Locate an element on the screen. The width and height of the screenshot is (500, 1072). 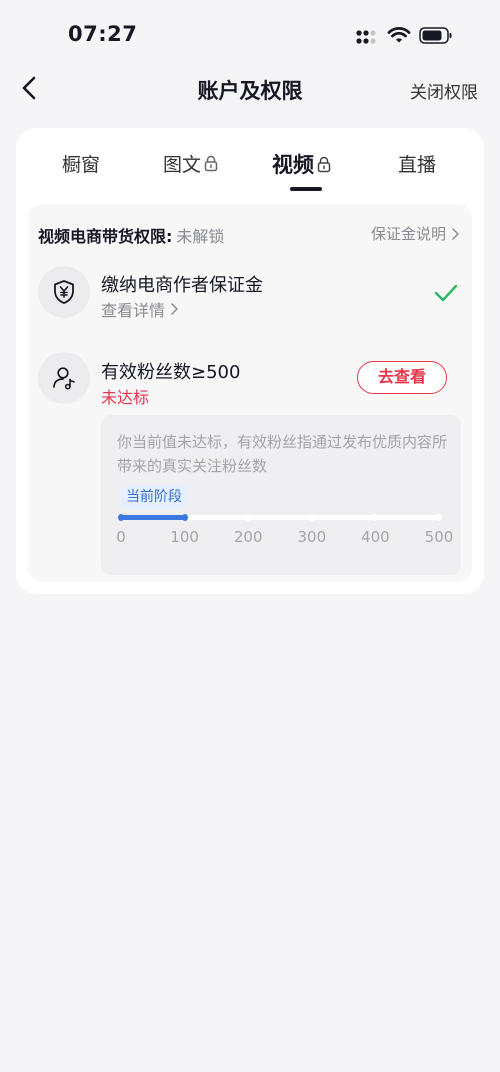
deposit-explanation-label: 保证金说明 is located at coordinates (408, 234).